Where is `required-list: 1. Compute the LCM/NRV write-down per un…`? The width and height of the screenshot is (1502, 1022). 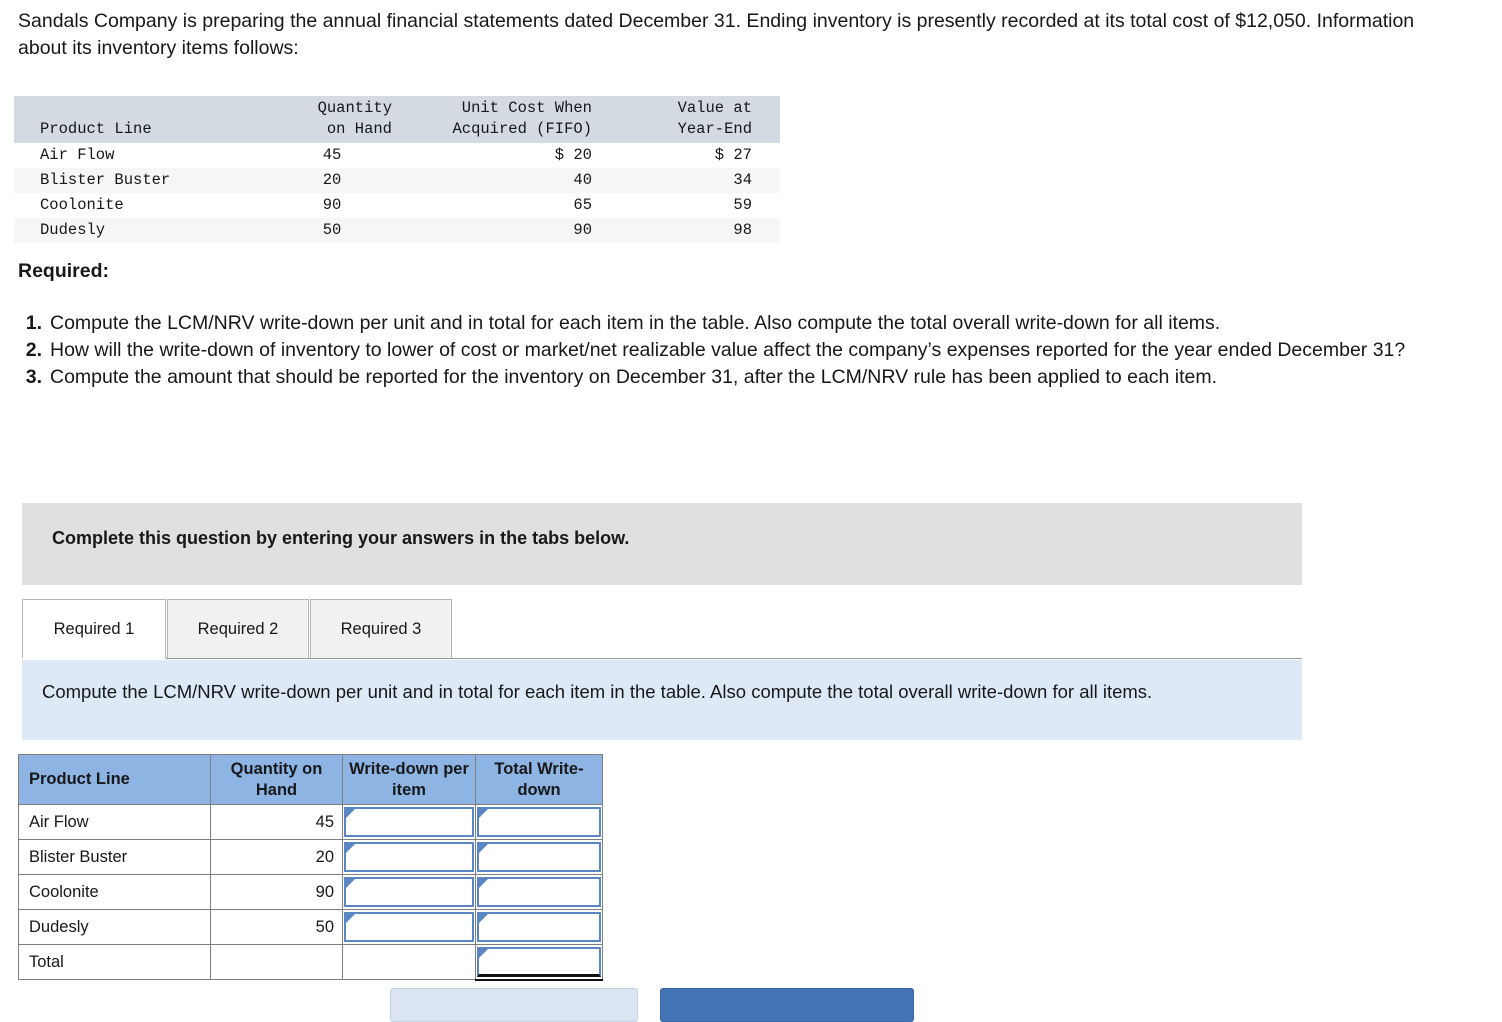 required-list: 1. Compute the LCM/NRV write-down per un… is located at coordinates (723, 350).